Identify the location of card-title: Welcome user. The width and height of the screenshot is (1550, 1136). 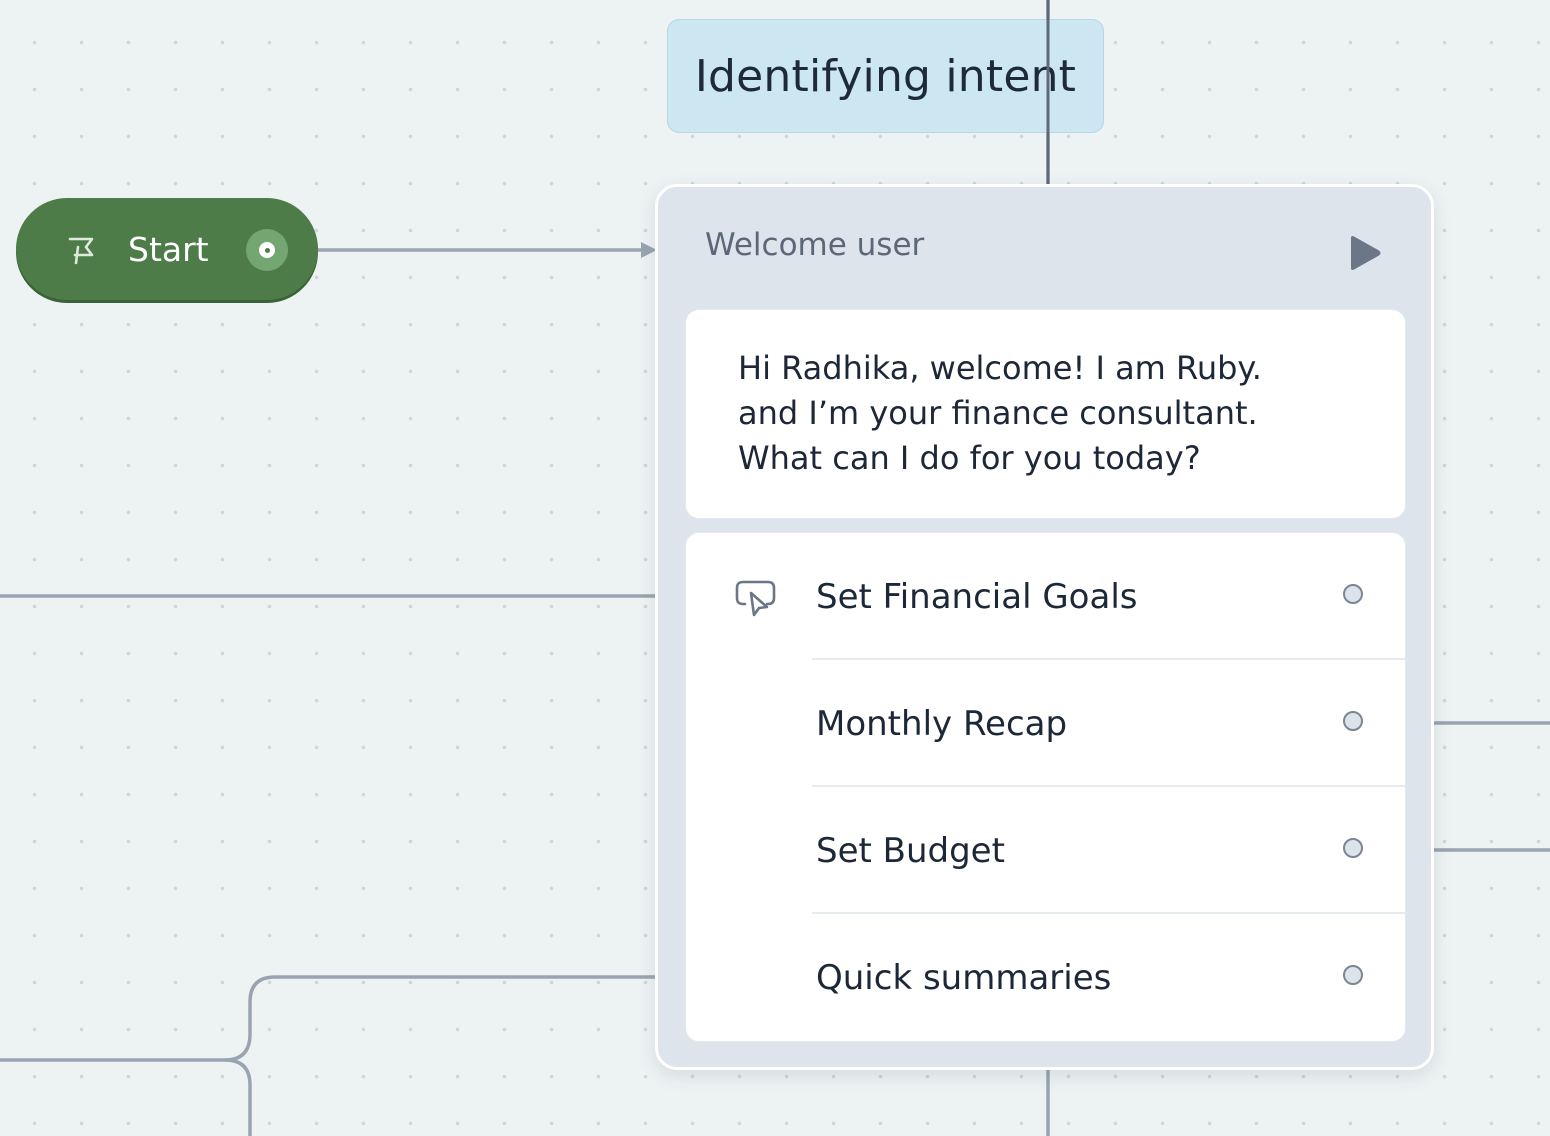
(815, 245).